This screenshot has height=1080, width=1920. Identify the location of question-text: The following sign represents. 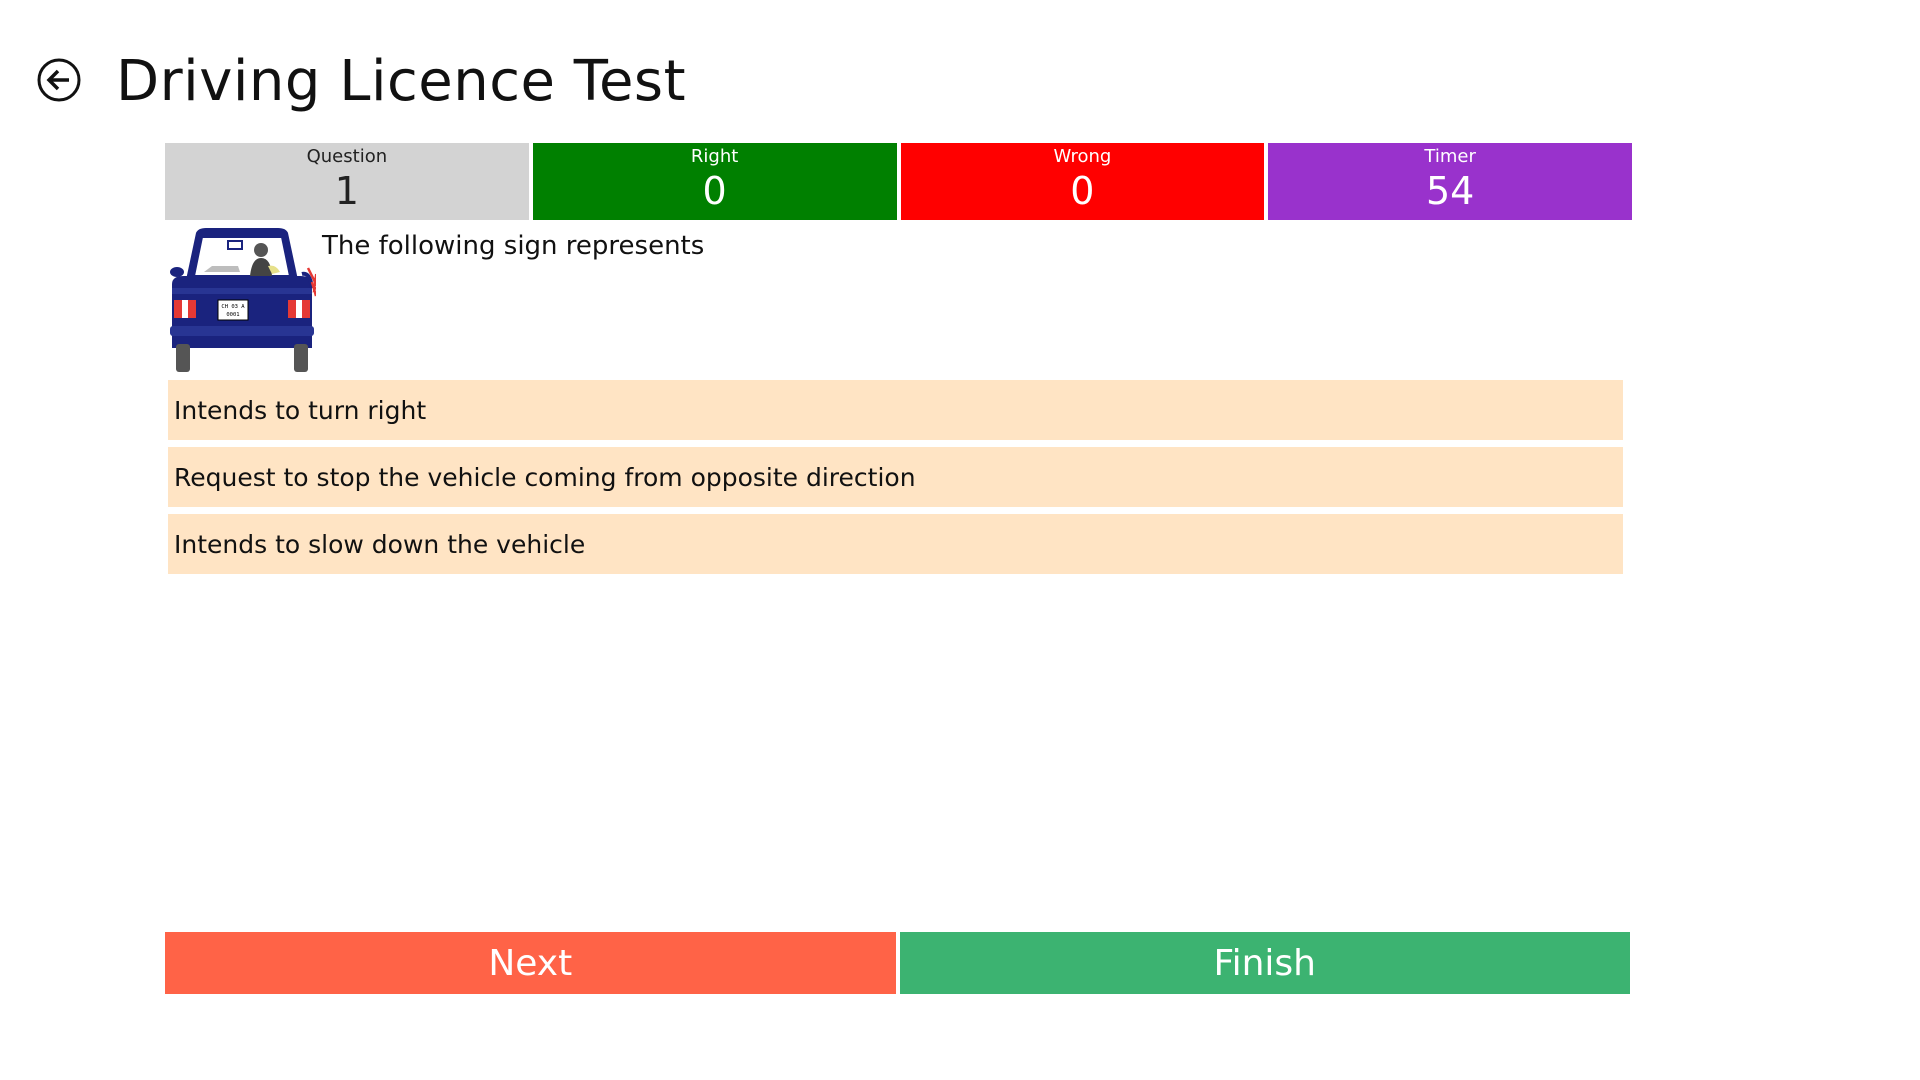
(513, 246).